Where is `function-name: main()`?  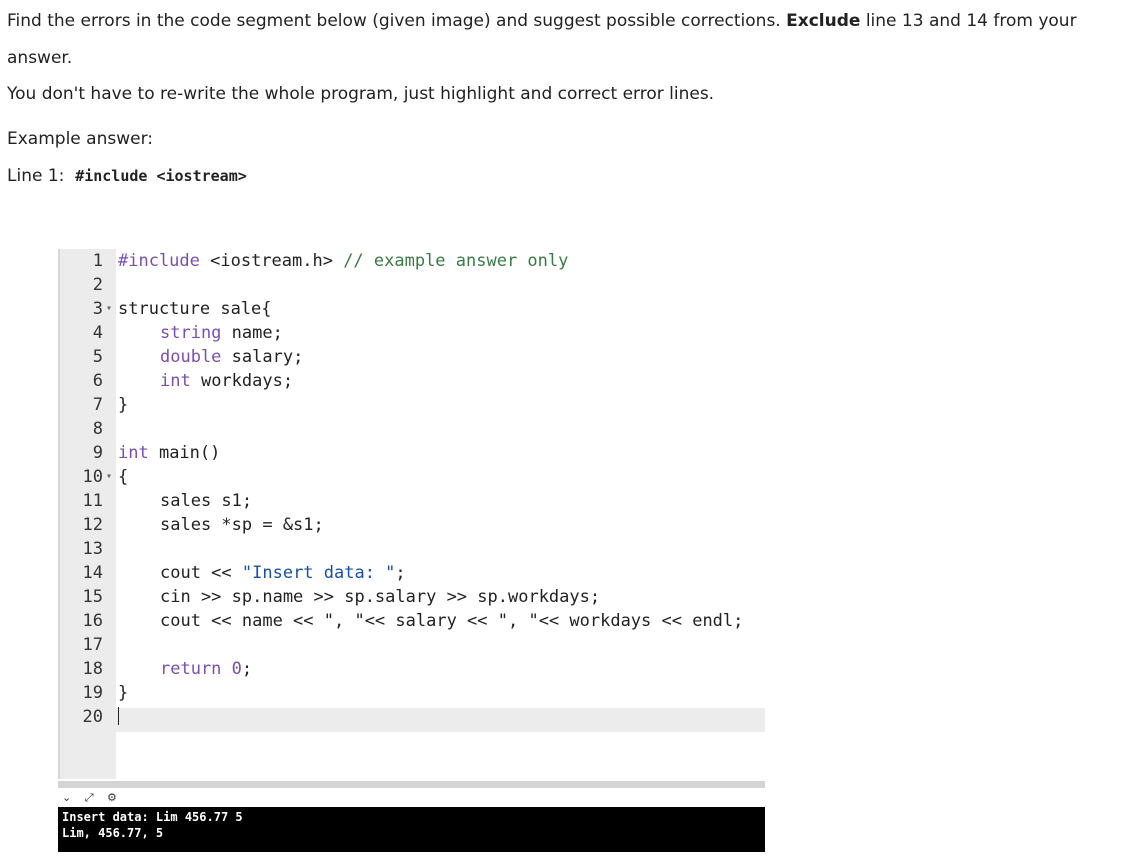 function-name: main() is located at coordinates (184, 453).